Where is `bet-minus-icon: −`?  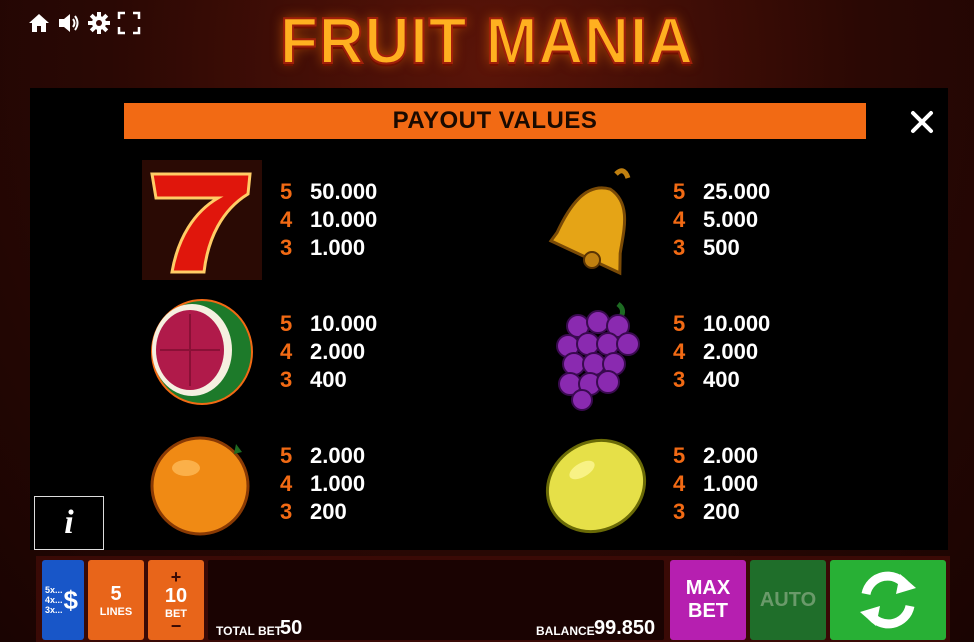
bet-minus-icon: − is located at coordinates (176, 625).